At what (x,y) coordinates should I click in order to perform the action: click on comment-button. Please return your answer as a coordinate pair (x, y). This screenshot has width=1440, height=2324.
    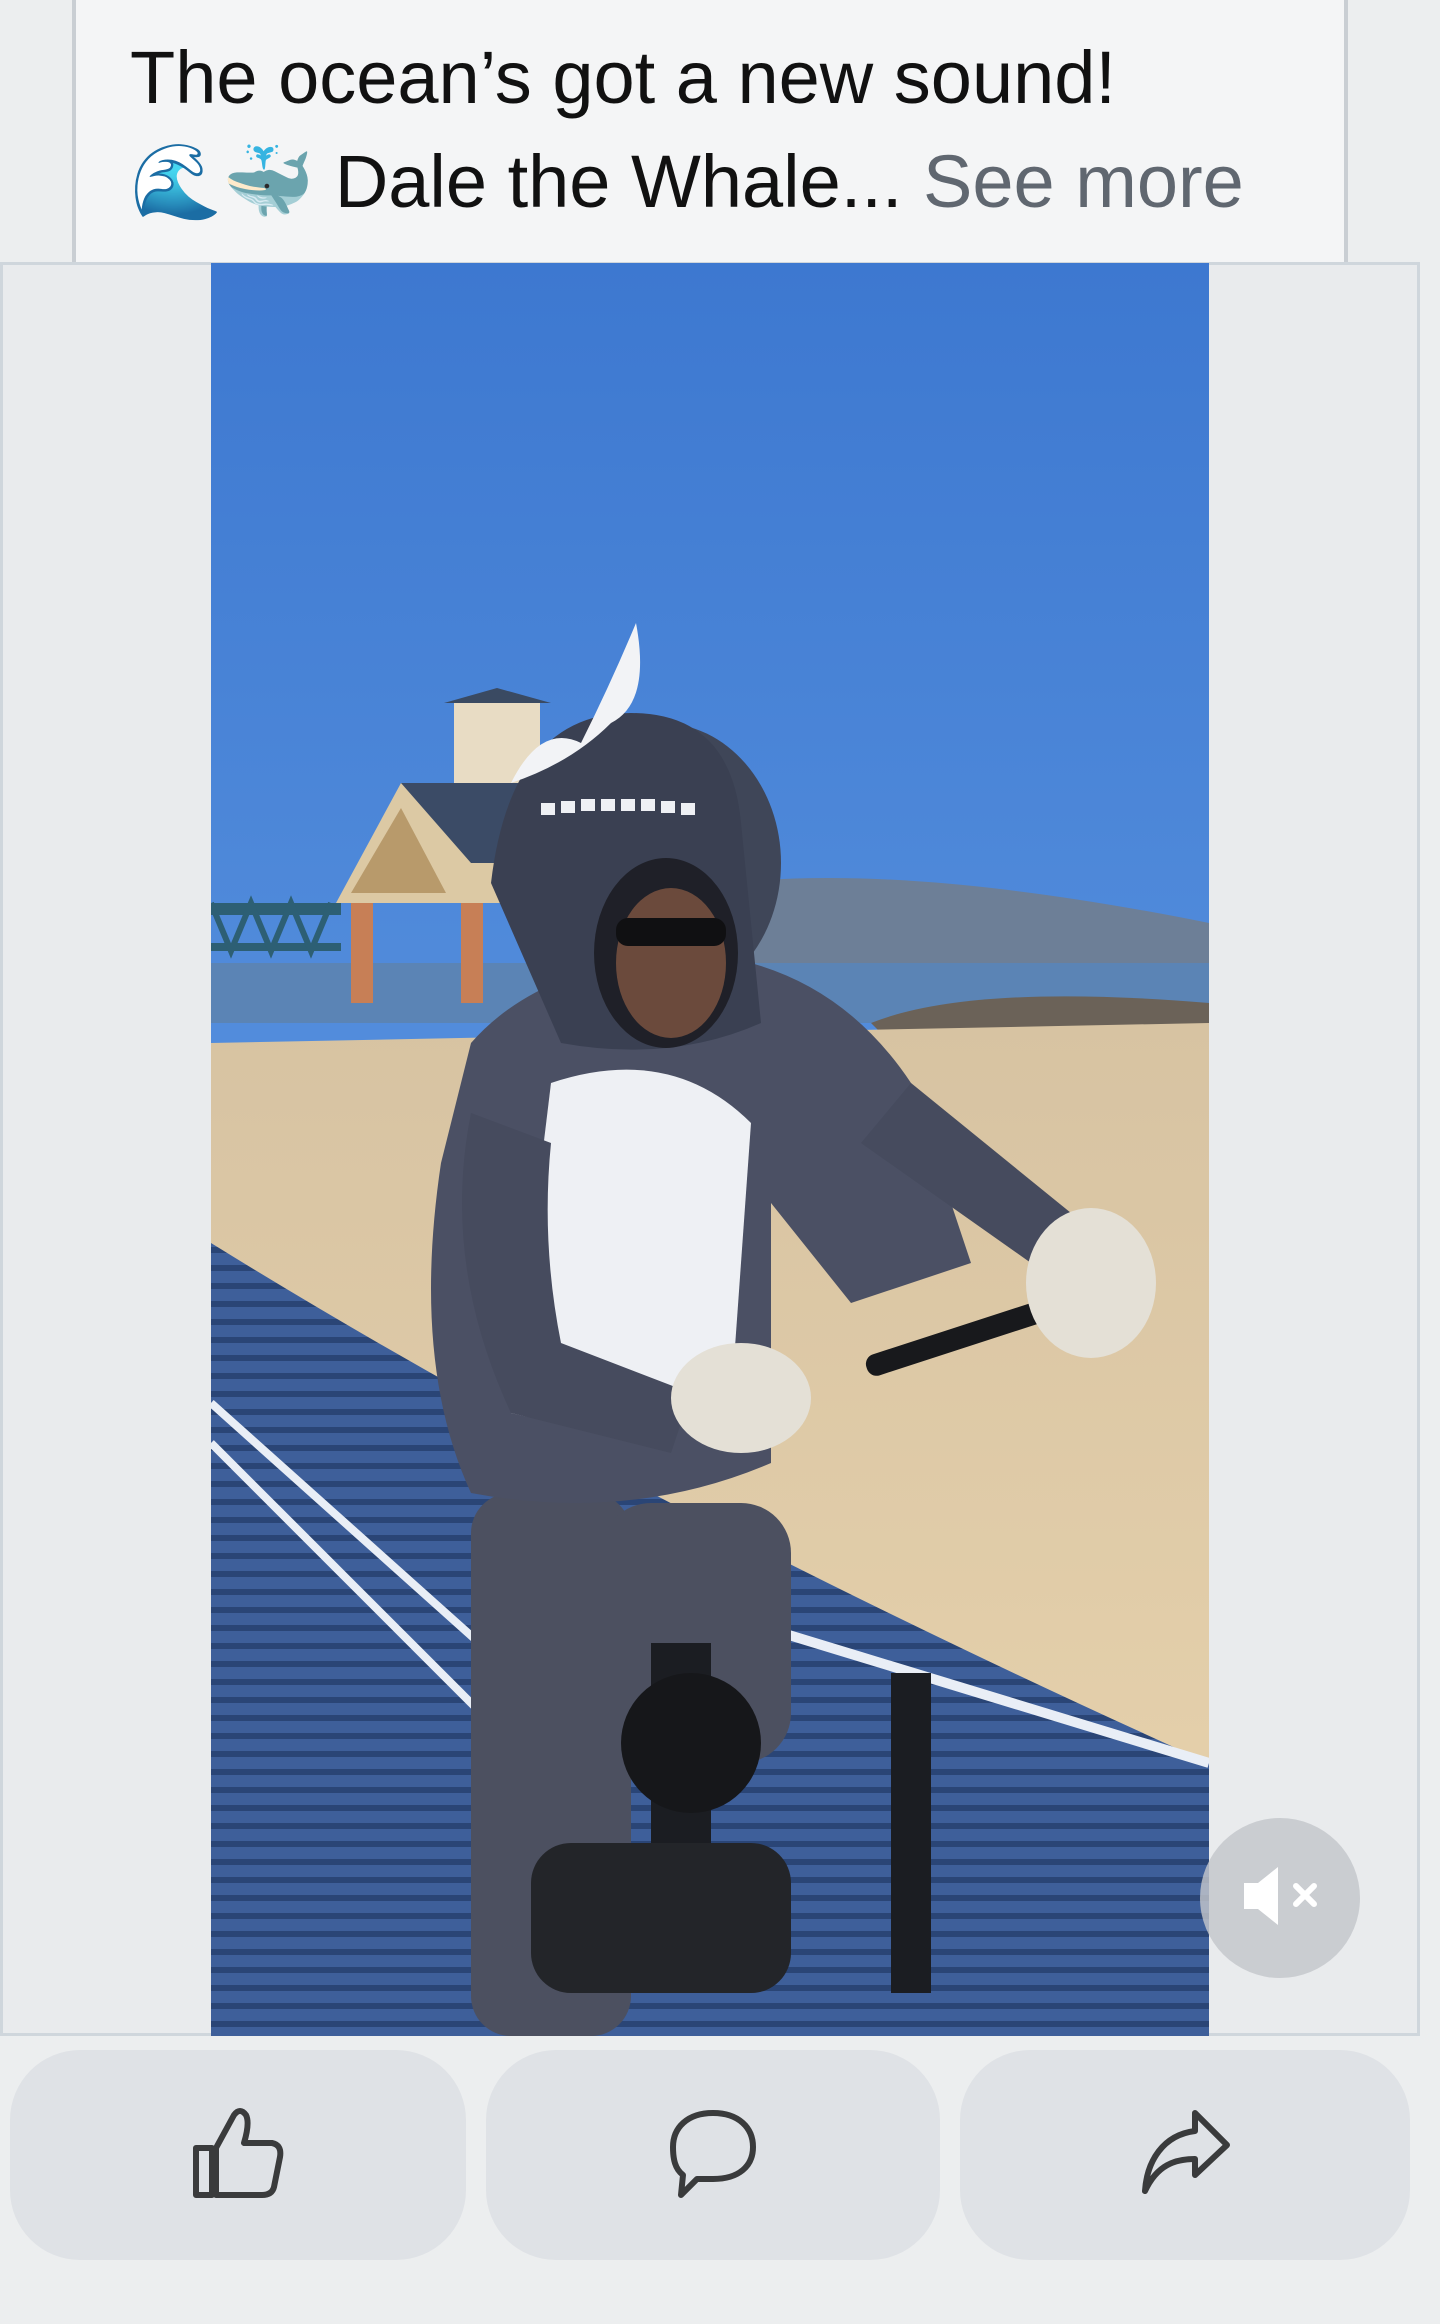
    Looking at the image, I should click on (713, 2155).